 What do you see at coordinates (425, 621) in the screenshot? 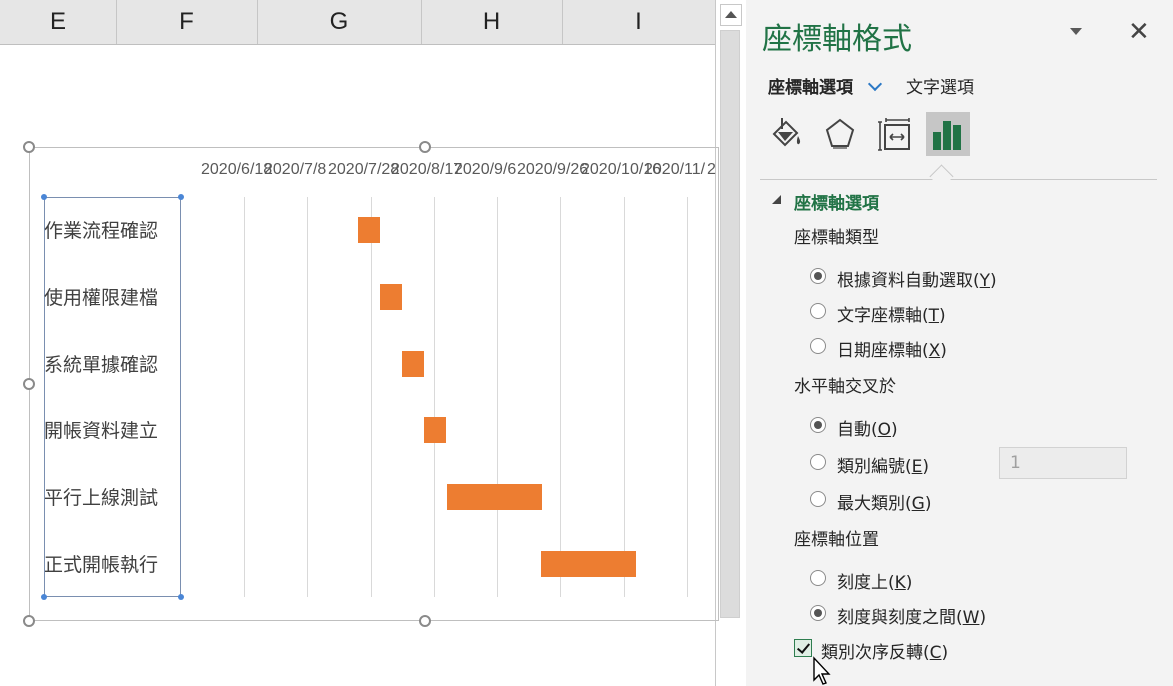
I see `resize-handle-bottom` at bounding box center [425, 621].